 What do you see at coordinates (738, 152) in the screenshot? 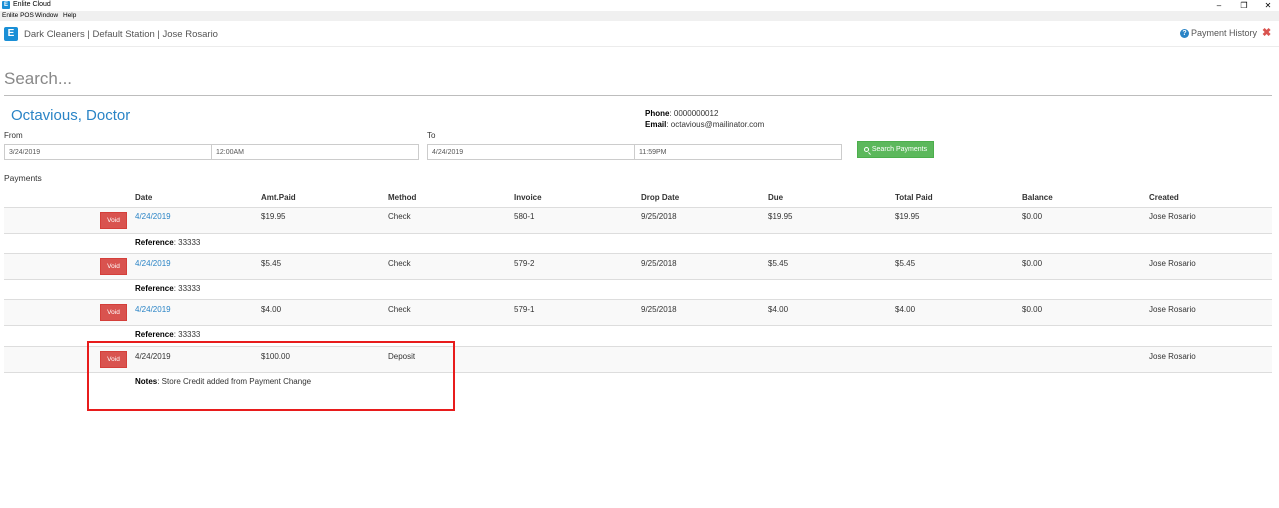
I see `to-time-input` at bounding box center [738, 152].